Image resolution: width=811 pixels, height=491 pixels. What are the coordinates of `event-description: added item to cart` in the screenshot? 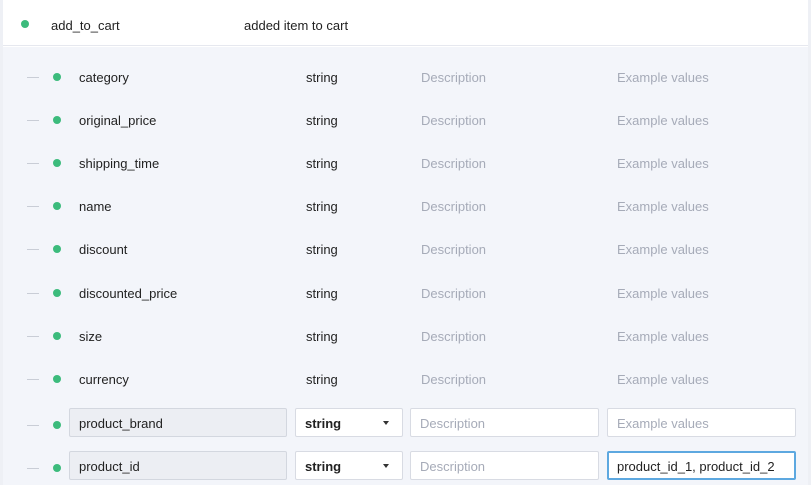 It's located at (296, 25).